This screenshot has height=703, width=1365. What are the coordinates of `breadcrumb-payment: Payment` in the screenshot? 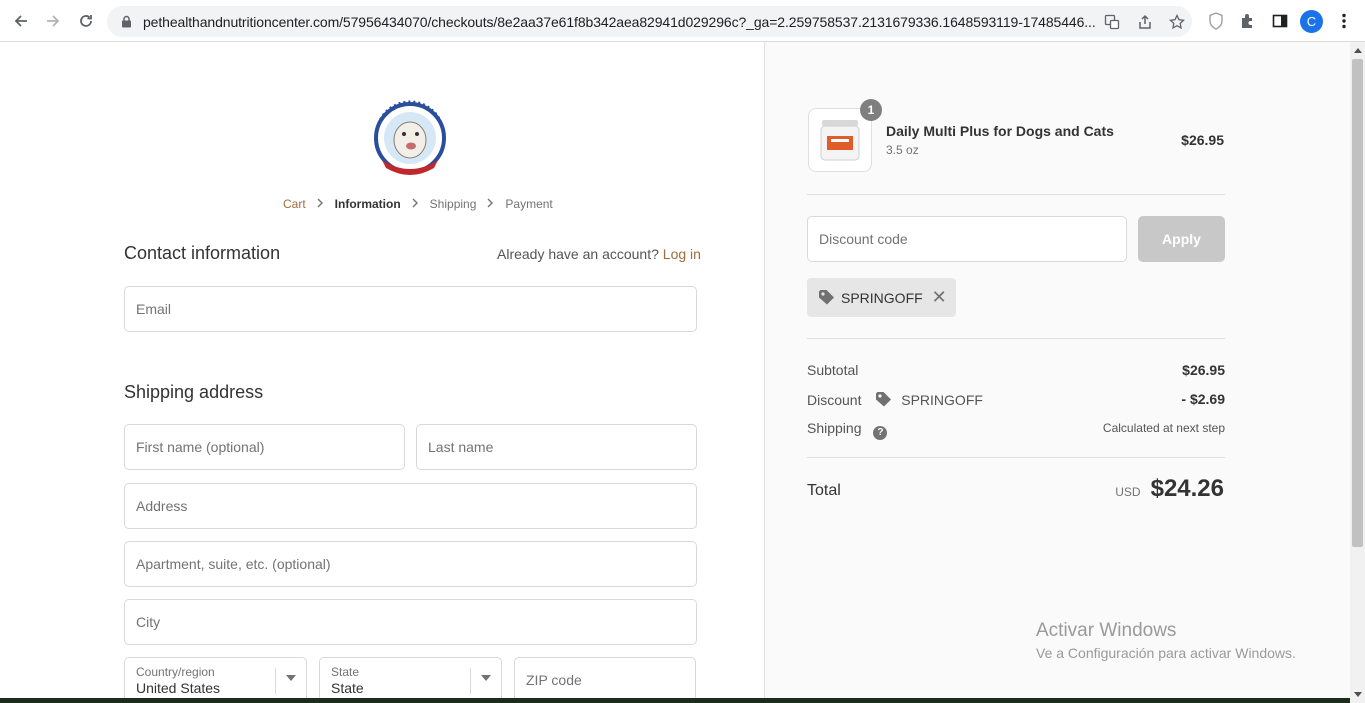 It's located at (529, 204).